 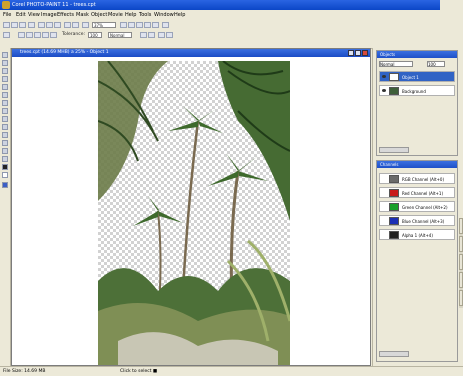 I want to click on channel-row-blue: Blue Channel (Alt+3), so click(x=417, y=220).